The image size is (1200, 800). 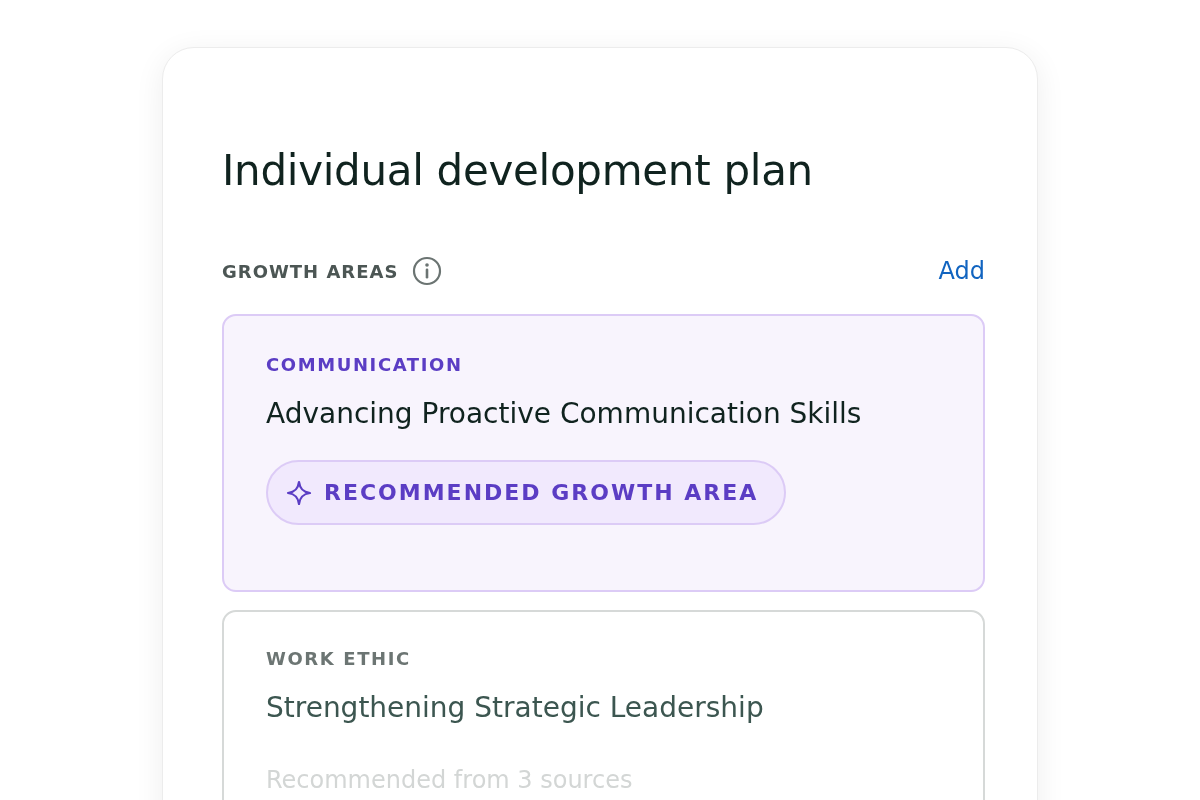 What do you see at coordinates (339, 658) in the screenshot?
I see `category-label: WORK ETHIC` at bounding box center [339, 658].